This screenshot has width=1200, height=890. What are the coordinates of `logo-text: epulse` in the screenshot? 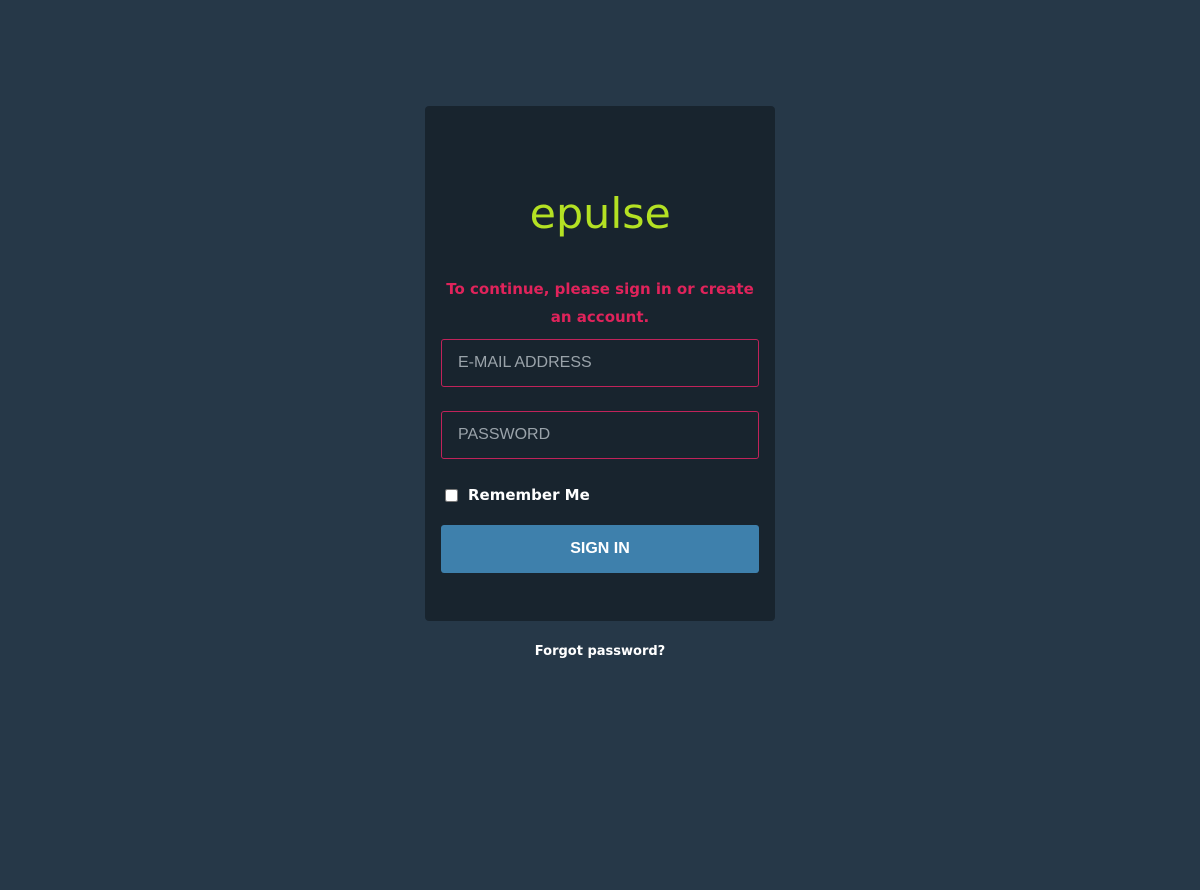 It's located at (600, 213).